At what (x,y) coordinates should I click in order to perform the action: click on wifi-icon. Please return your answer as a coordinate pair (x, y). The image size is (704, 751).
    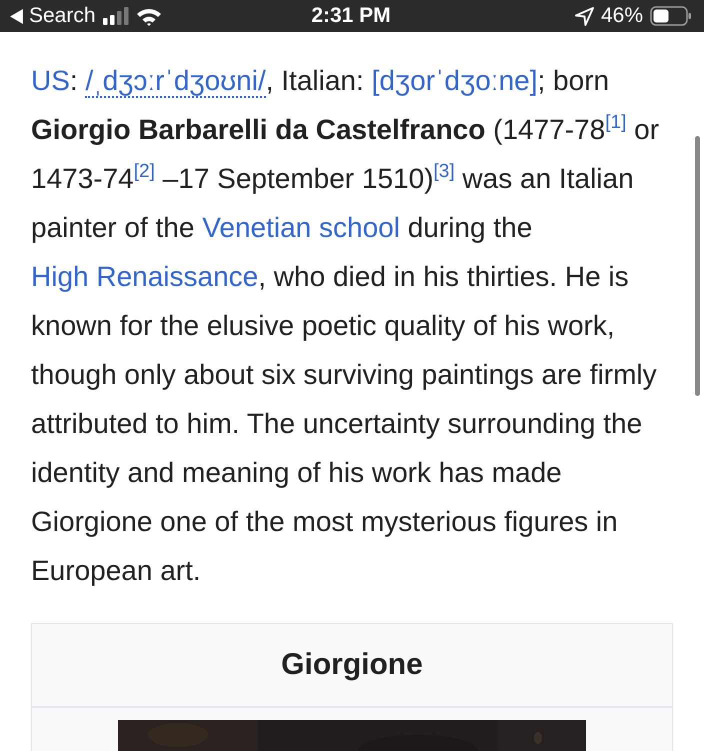
    Looking at the image, I should click on (149, 16).